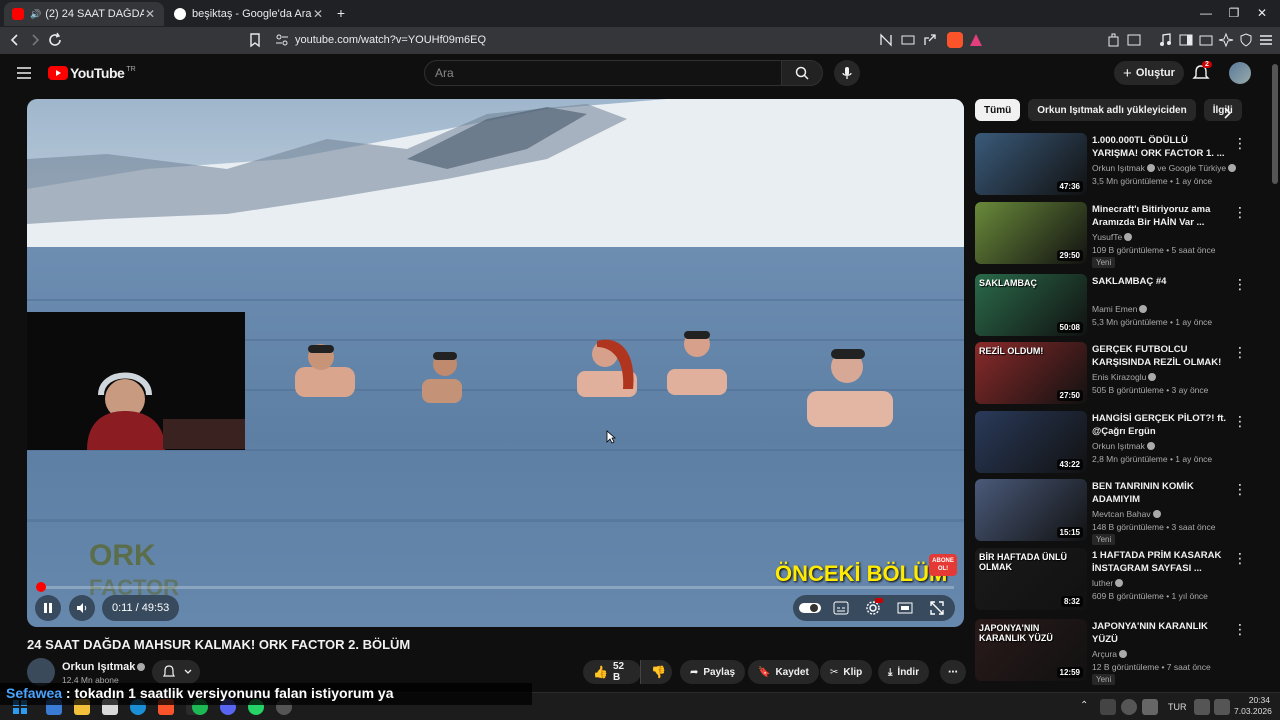 The height and width of the screenshot is (720, 1280). What do you see at coordinates (930, 40) in the screenshot?
I see `share-page-icon` at bounding box center [930, 40].